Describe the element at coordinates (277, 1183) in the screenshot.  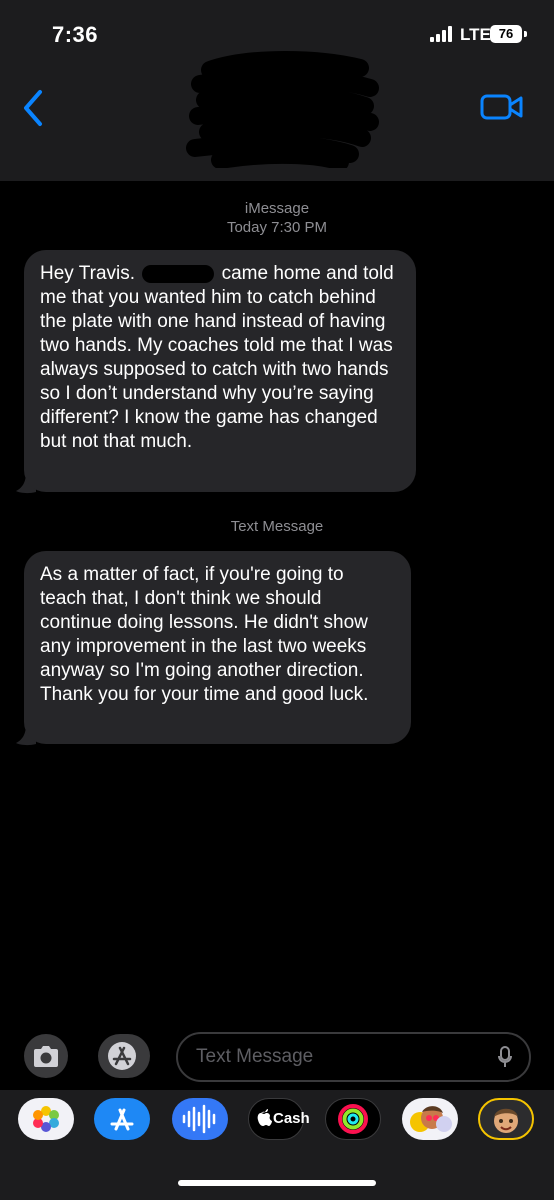
I see `home-indicator` at that location.